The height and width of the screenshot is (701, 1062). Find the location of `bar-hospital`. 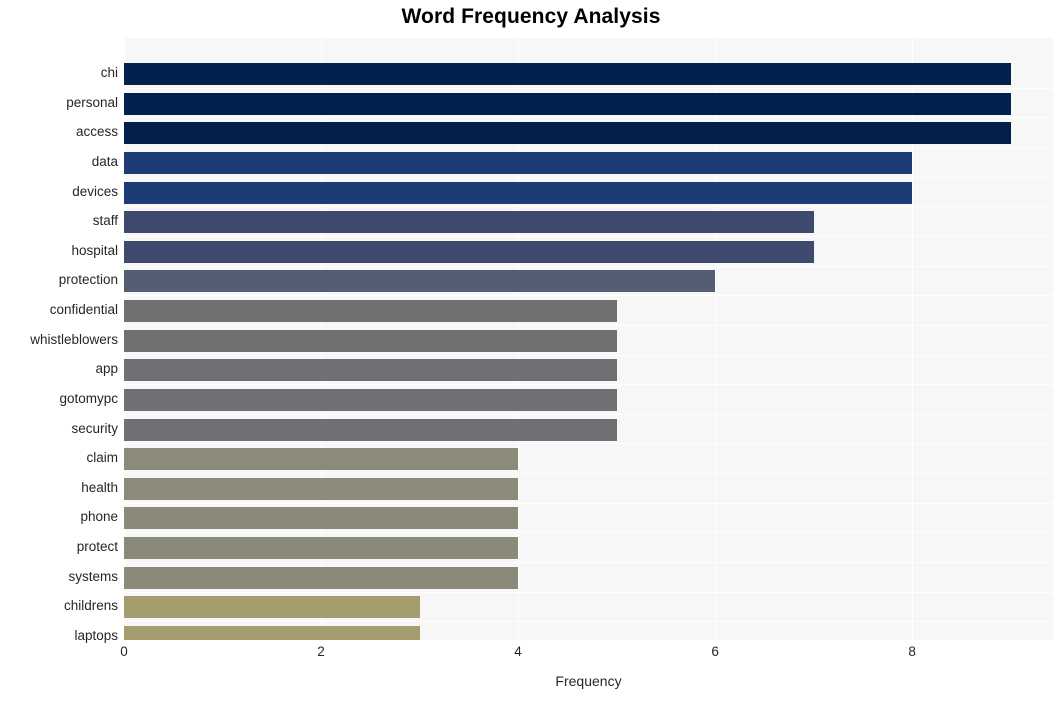

bar-hospital is located at coordinates (469, 251).